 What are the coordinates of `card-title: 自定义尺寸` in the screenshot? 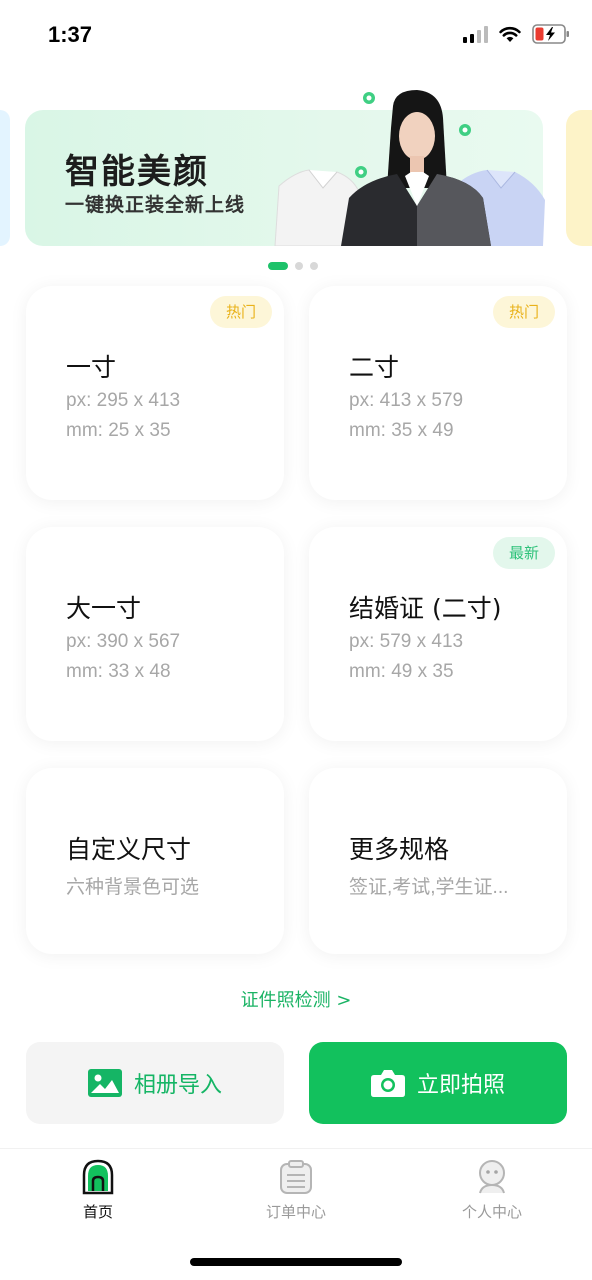 It's located at (129, 849).